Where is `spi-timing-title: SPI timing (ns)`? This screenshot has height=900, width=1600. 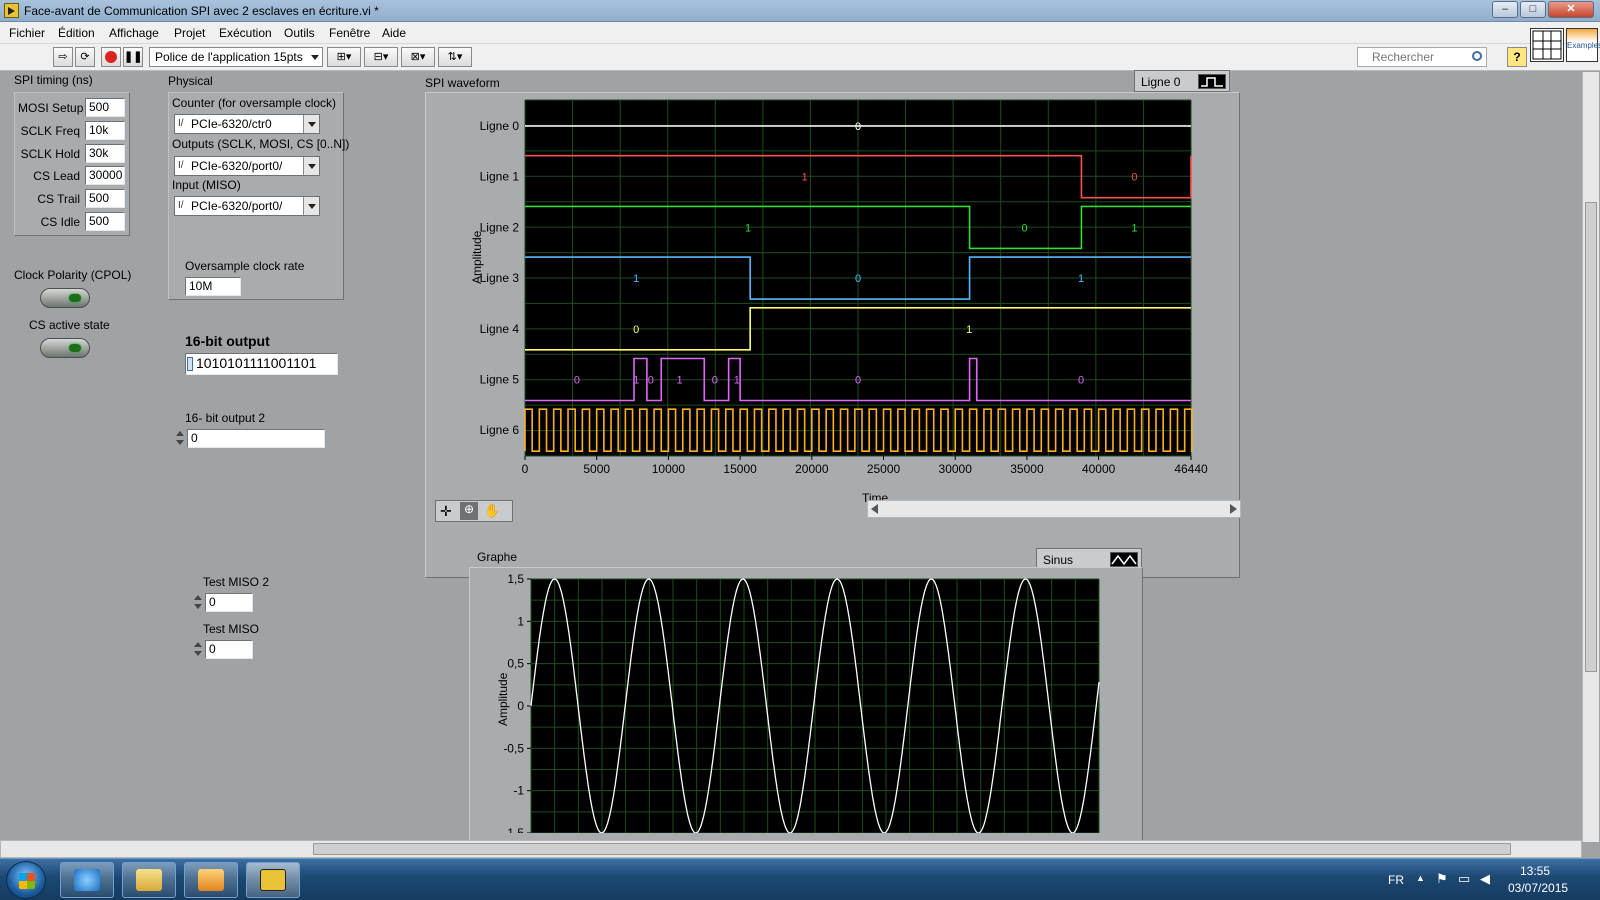 spi-timing-title: SPI timing (ns) is located at coordinates (53, 80).